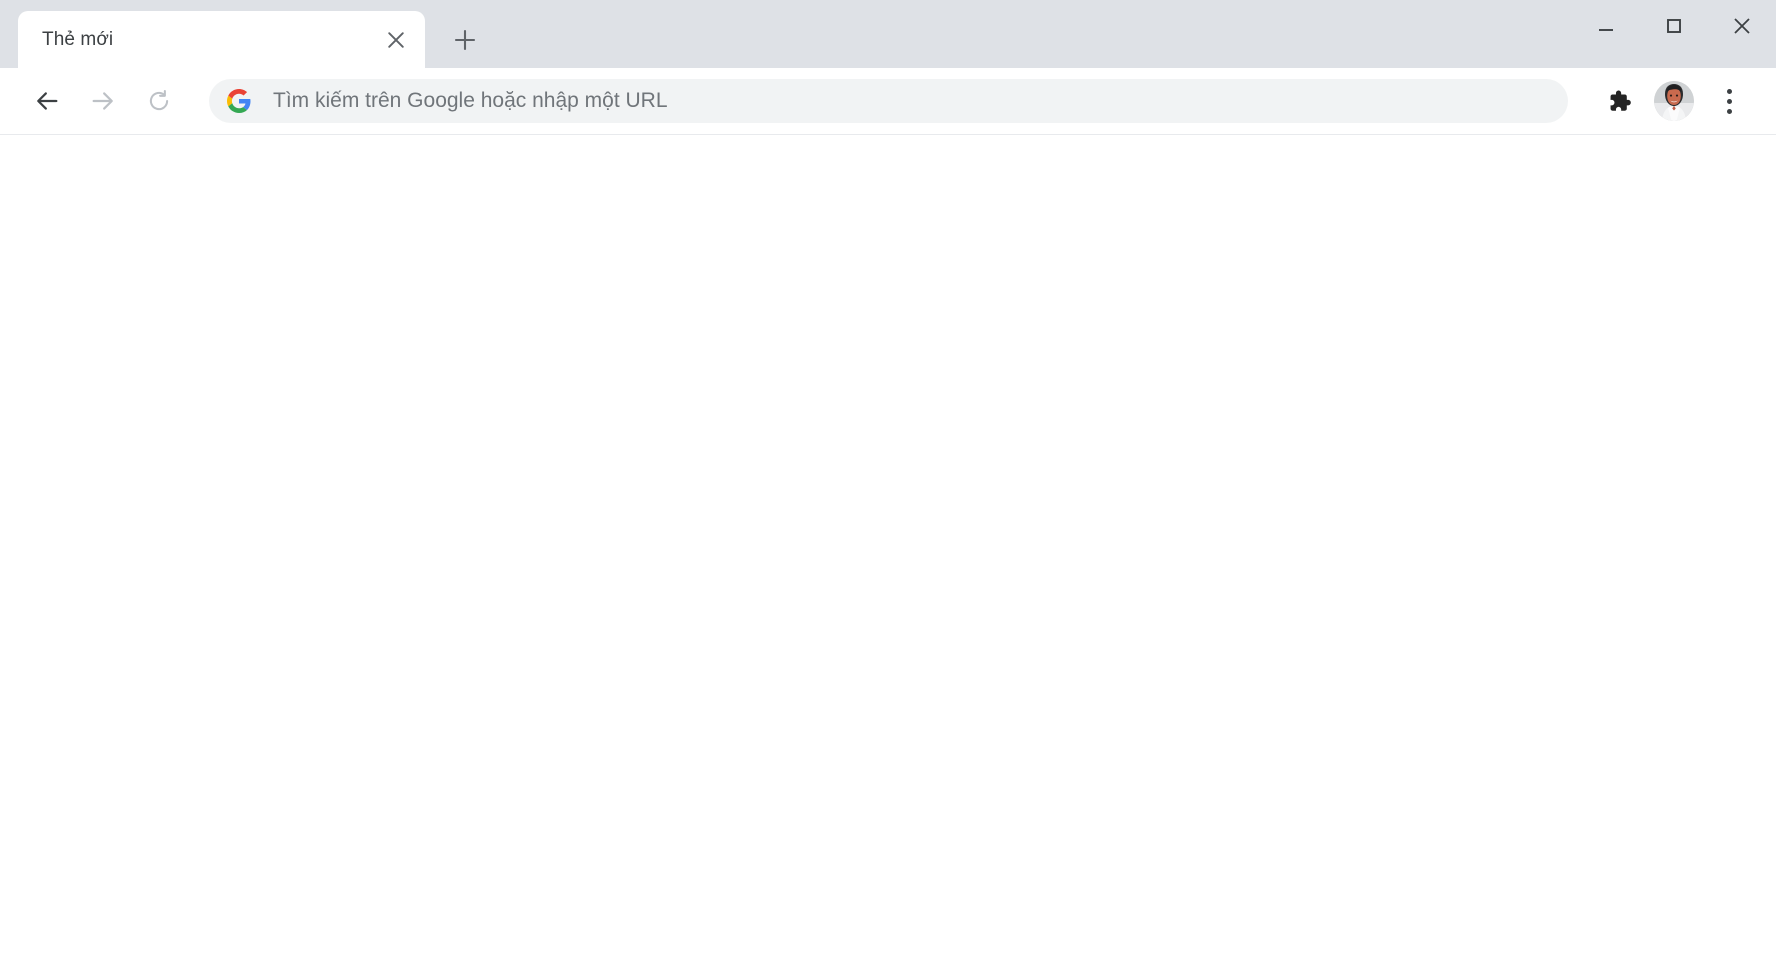 This screenshot has width=1776, height=970. I want to click on address-bar-input, so click(911, 101).